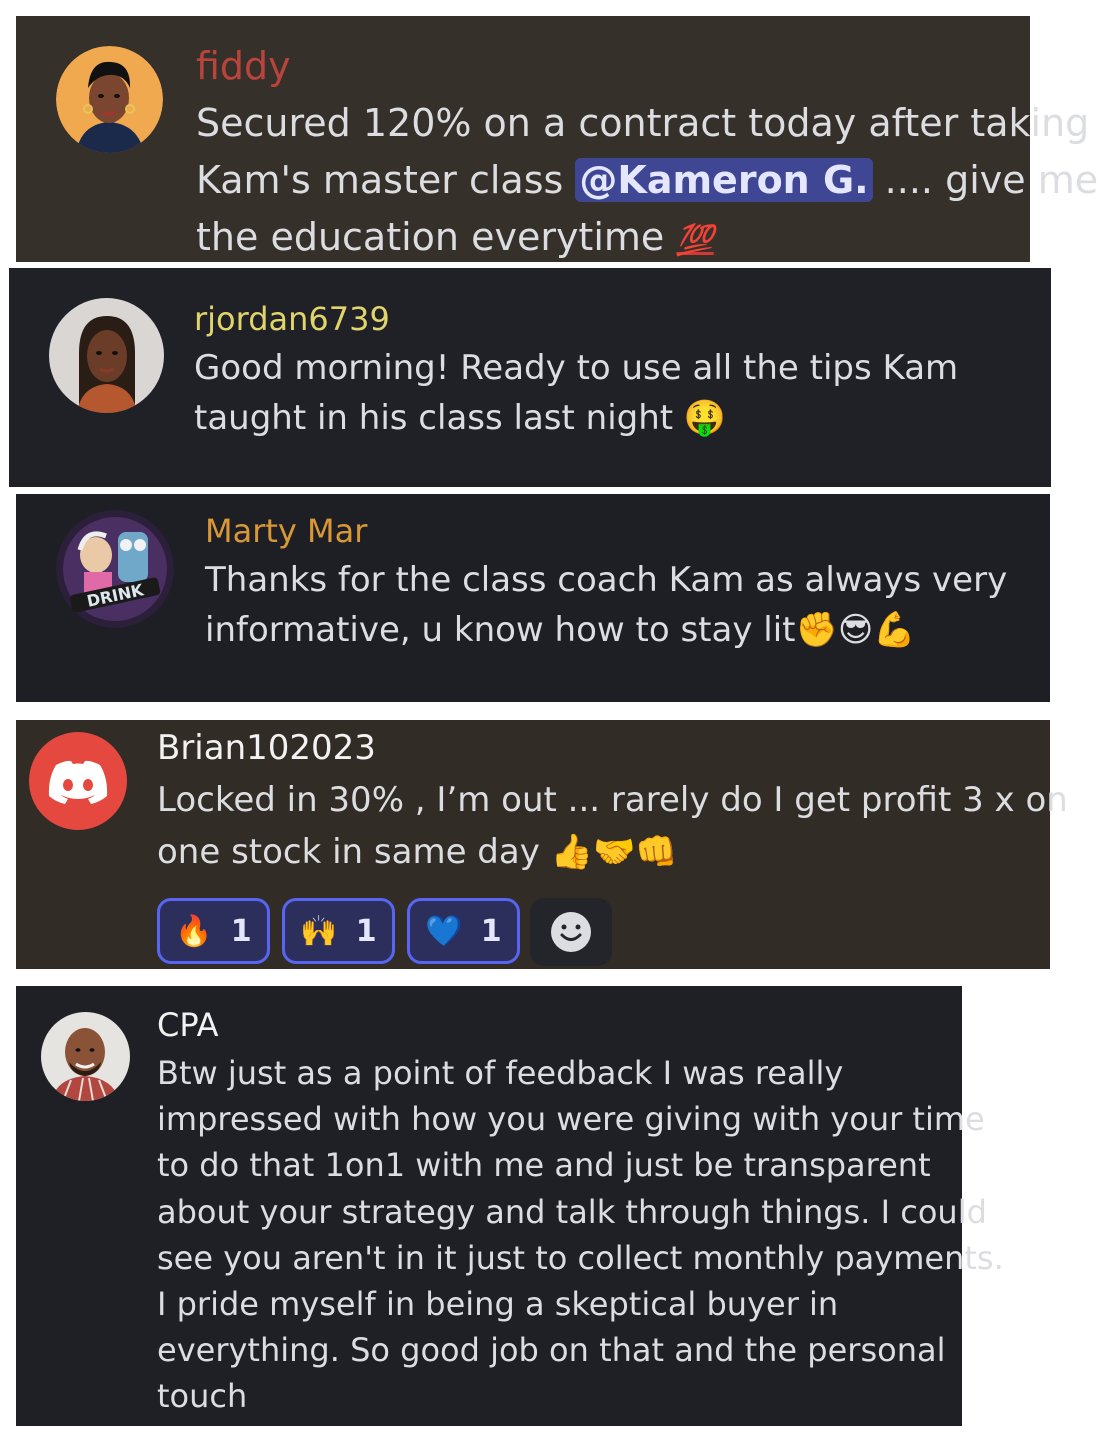  What do you see at coordinates (436, 237) in the screenshot?
I see `message-line-text: the education everytime` at bounding box center [436, 237].